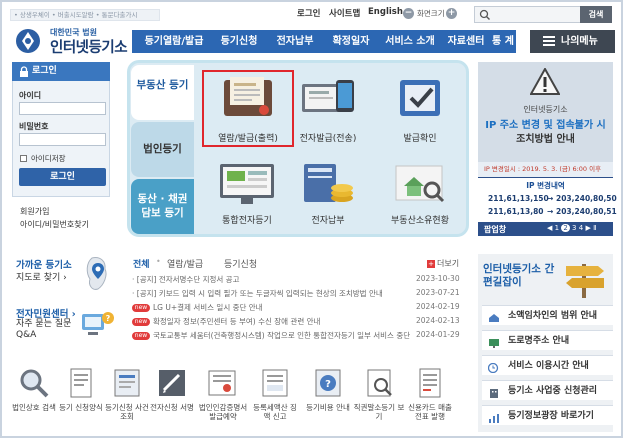  Describe the element at coordinates (23, 158) in the screenshot. I see `save-id-checkbox` at that location.